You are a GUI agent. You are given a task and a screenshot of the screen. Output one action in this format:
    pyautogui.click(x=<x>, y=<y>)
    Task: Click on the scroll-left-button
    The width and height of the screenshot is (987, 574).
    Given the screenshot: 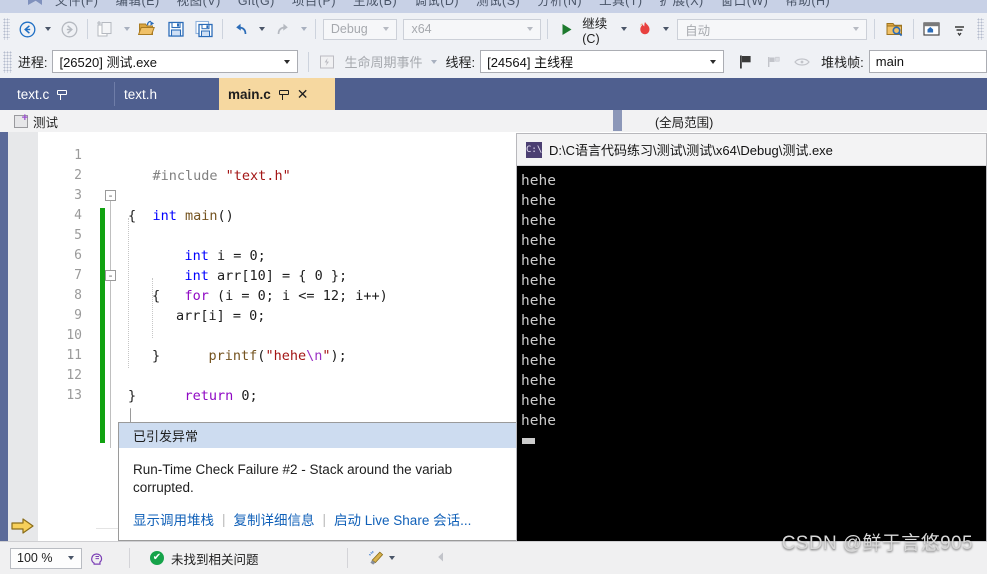 What is the action you would take?
    pyautogui.click(x=441, y=558)
    